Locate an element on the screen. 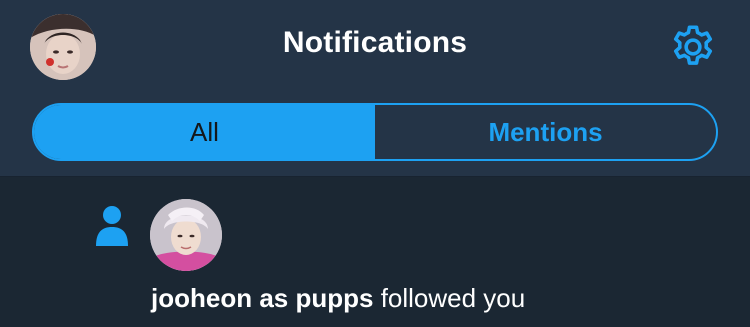 The image size is (750, 327). follower-avatar is located at coordinates (186, 235).